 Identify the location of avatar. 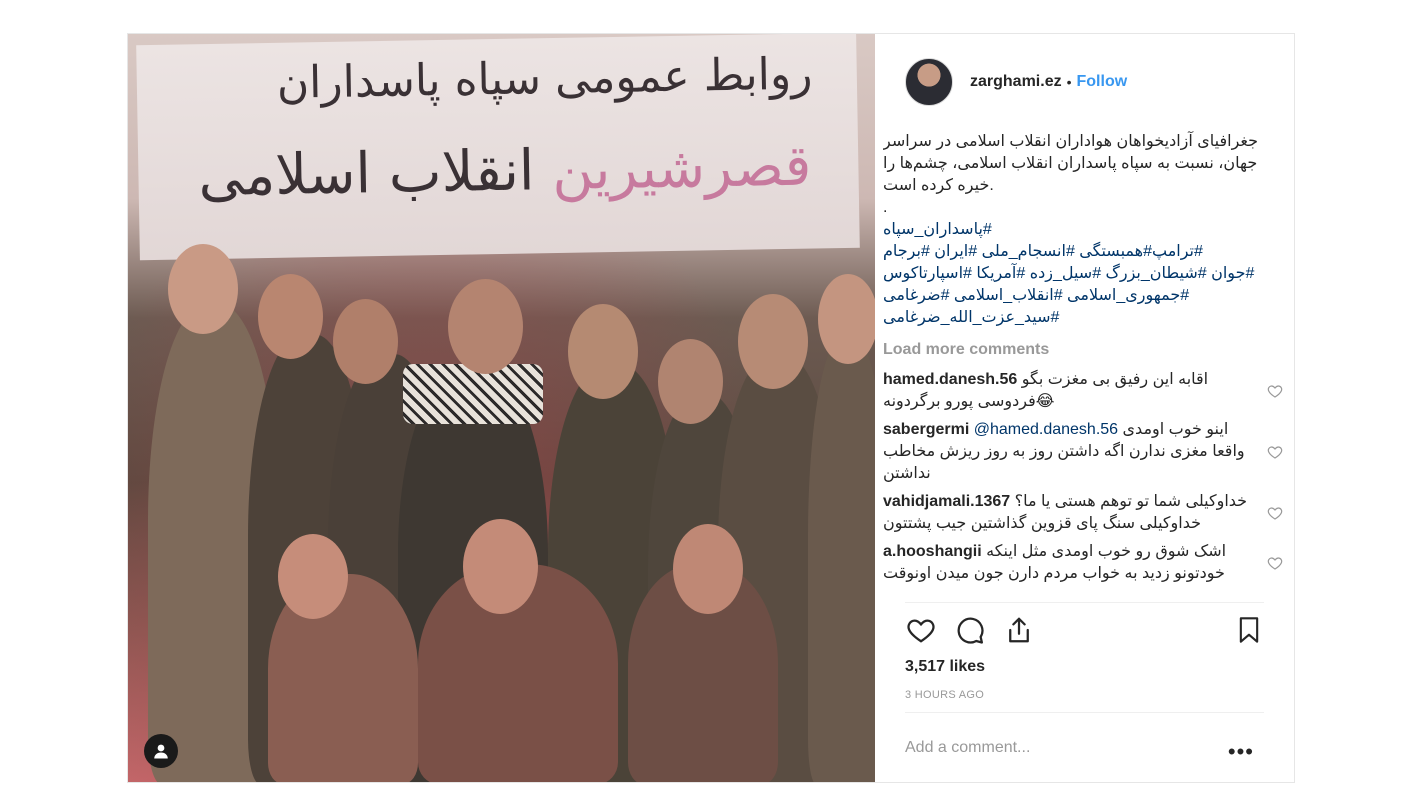
(929, 81).